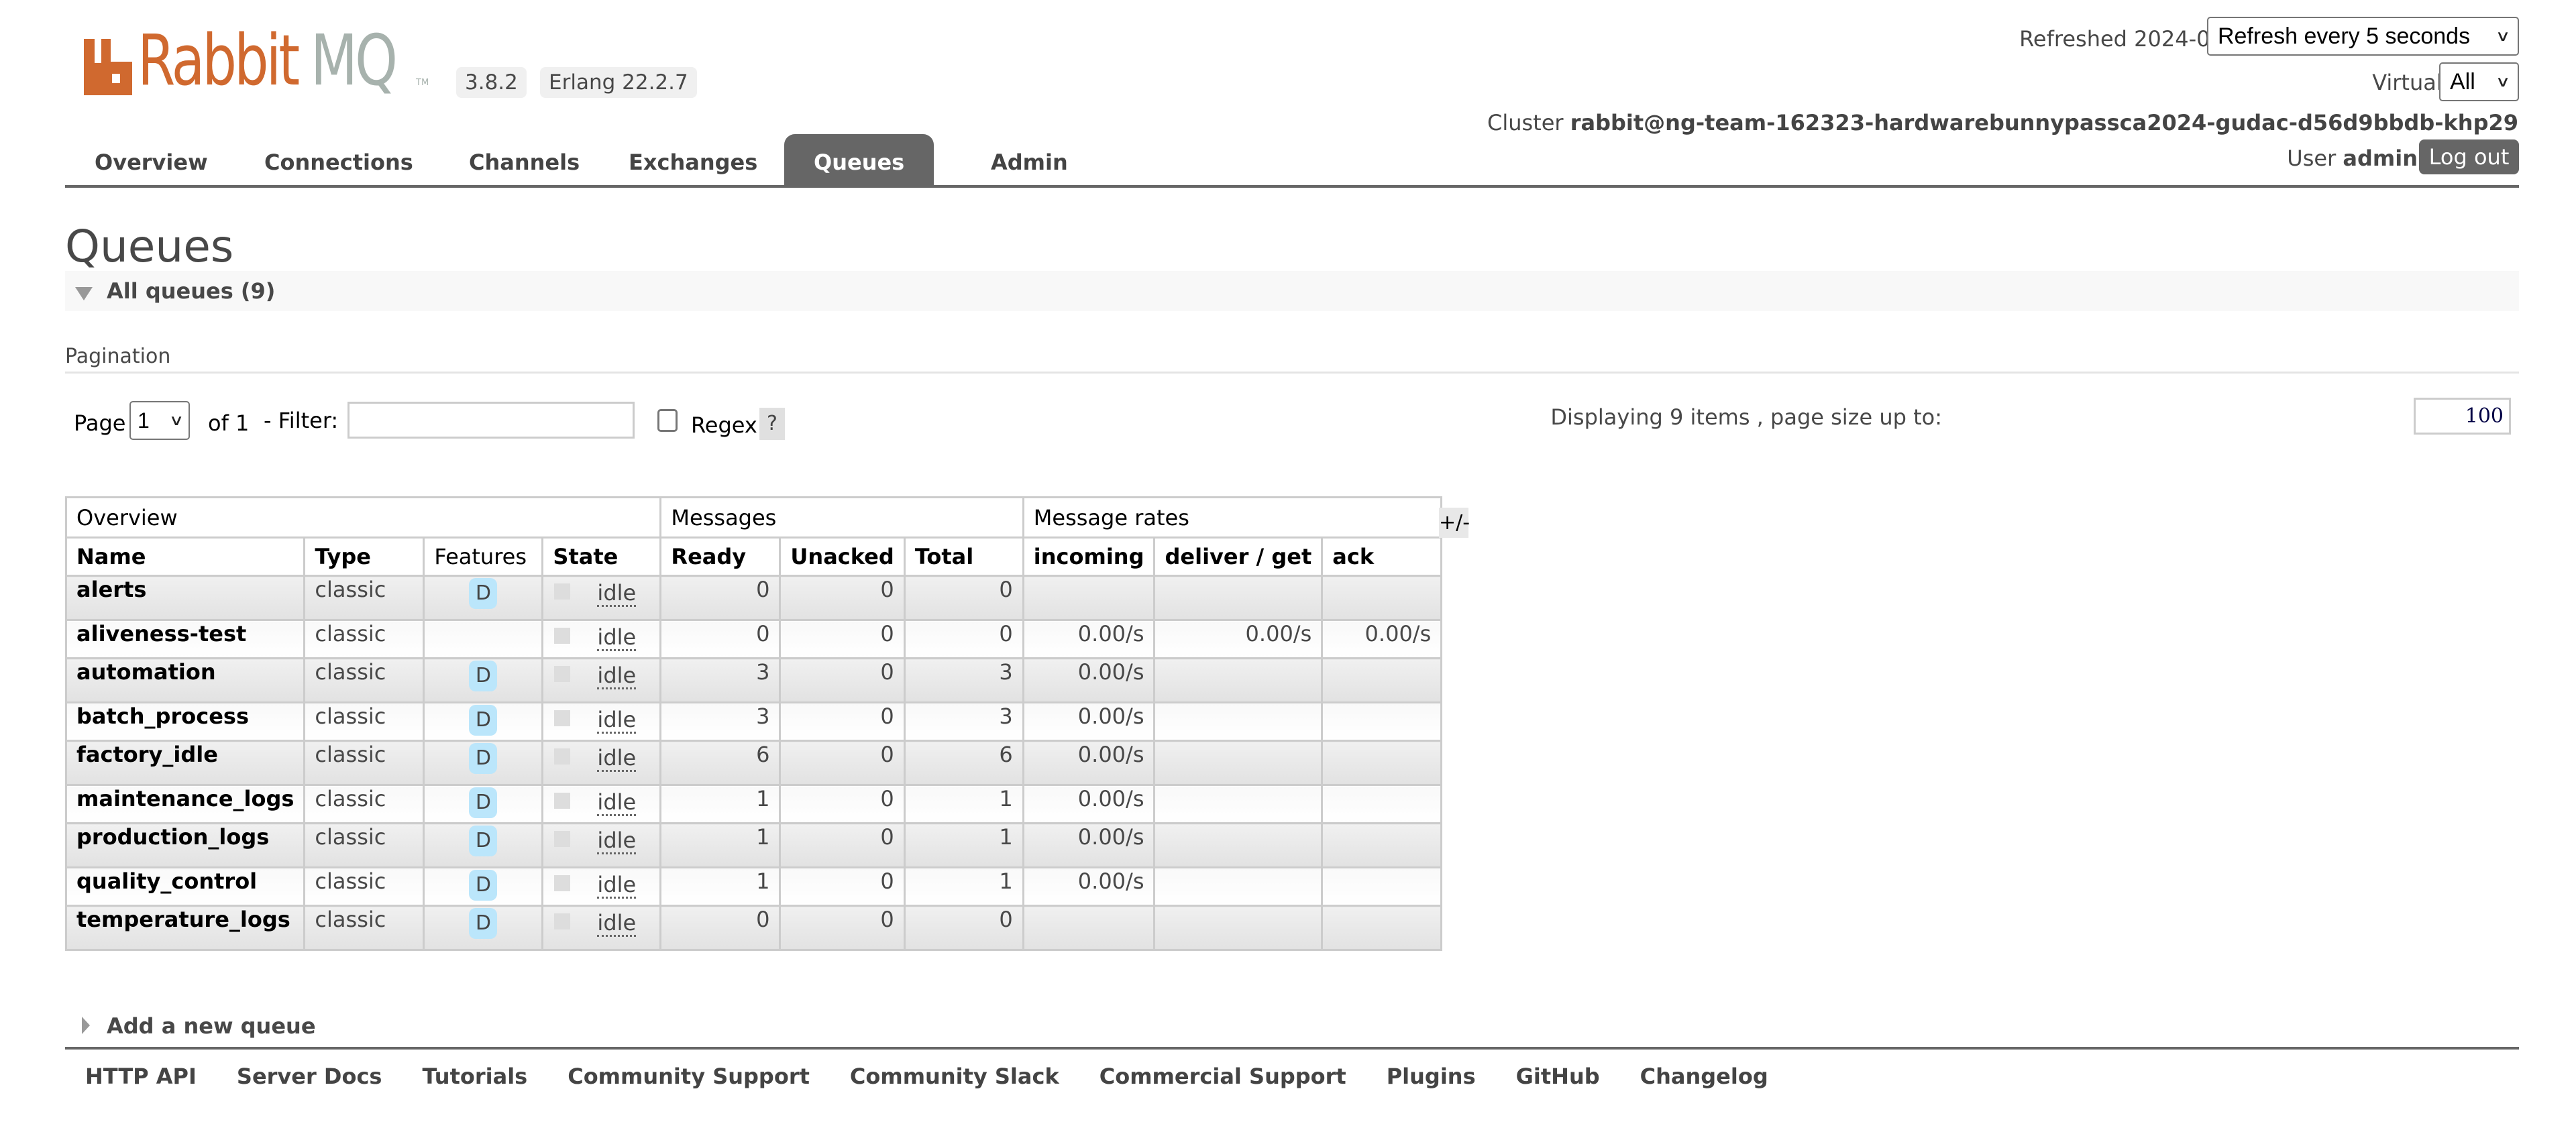 The image size is (2576, 1130). What do you see at coordinates (229, 423) in the screenshot?
I see `page-count-label: of 1` at bounding box center [229, 423].